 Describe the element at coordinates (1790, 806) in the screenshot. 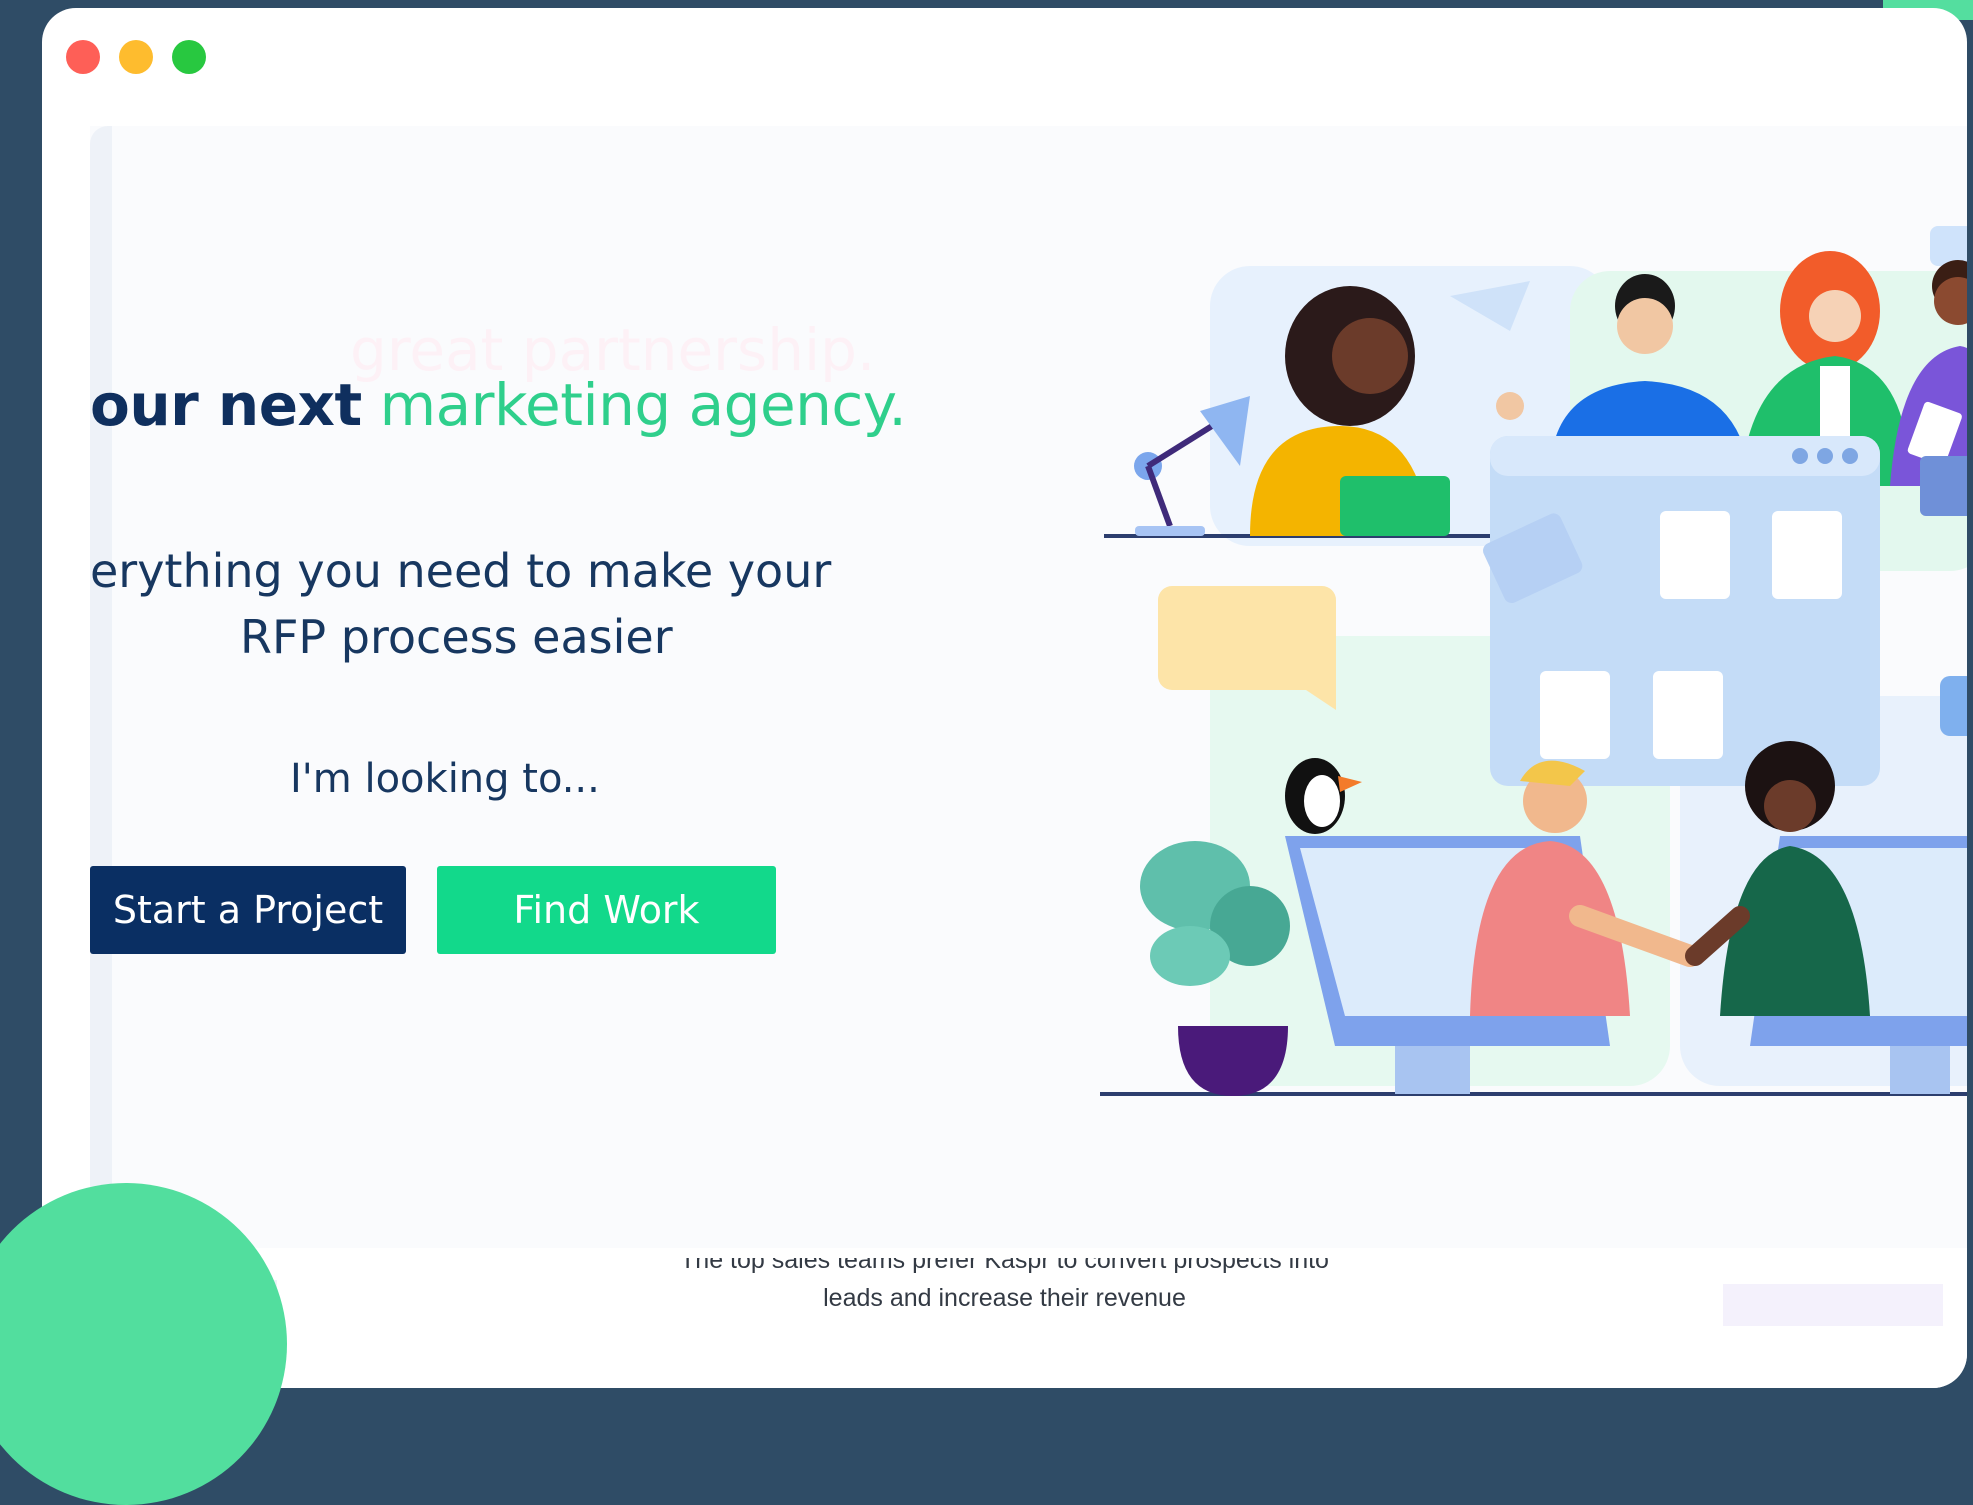

I see `woman-green-face` at that location.